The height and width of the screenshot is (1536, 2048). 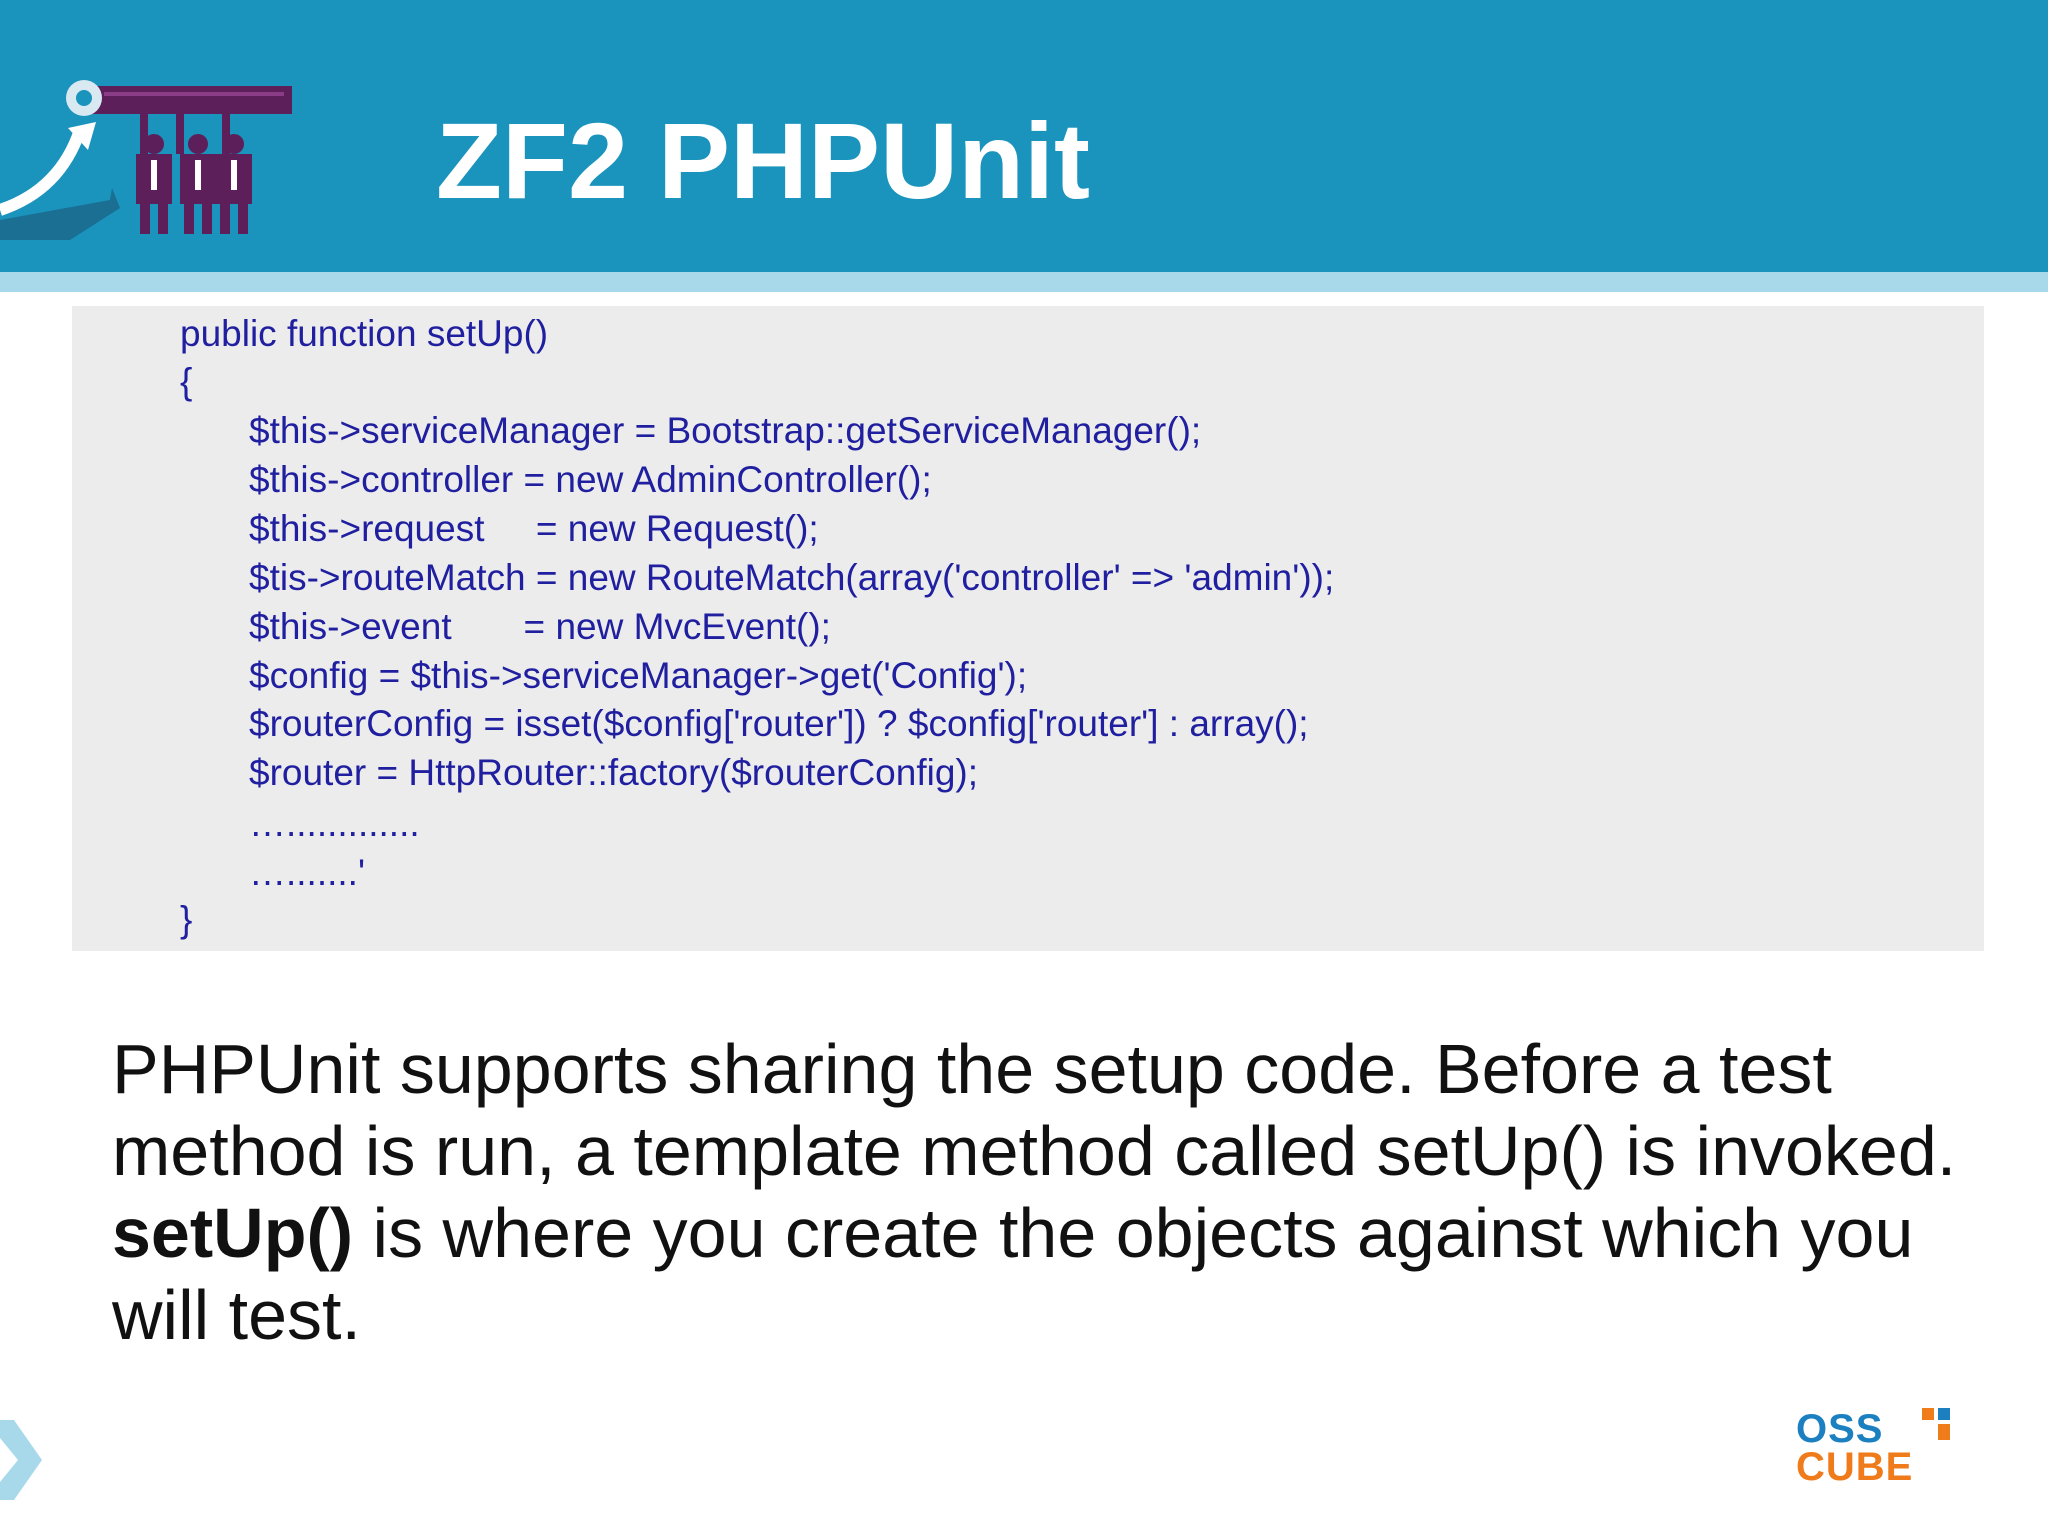 What do you see at coordinates (186, 381) in the screenshot?
I see `code-line: {` at bounding box center [186, 381].